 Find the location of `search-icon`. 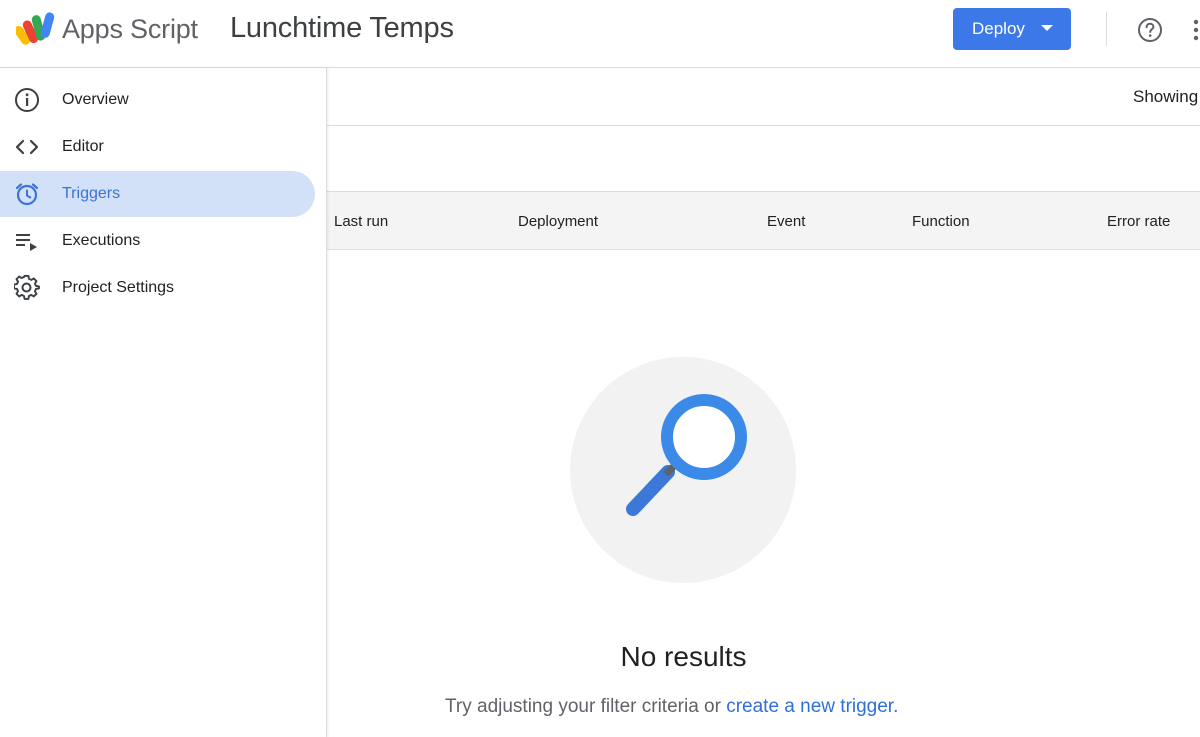

search-icon is located at coordinates (686, 455).